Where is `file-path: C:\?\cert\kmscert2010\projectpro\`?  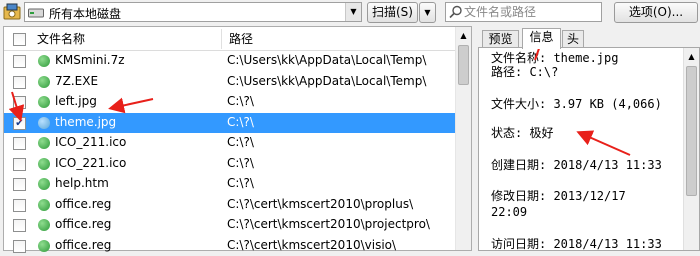 file-path: C:\?\cert\kmscert2010\projectpro\ is located at coordinates (328, 224).